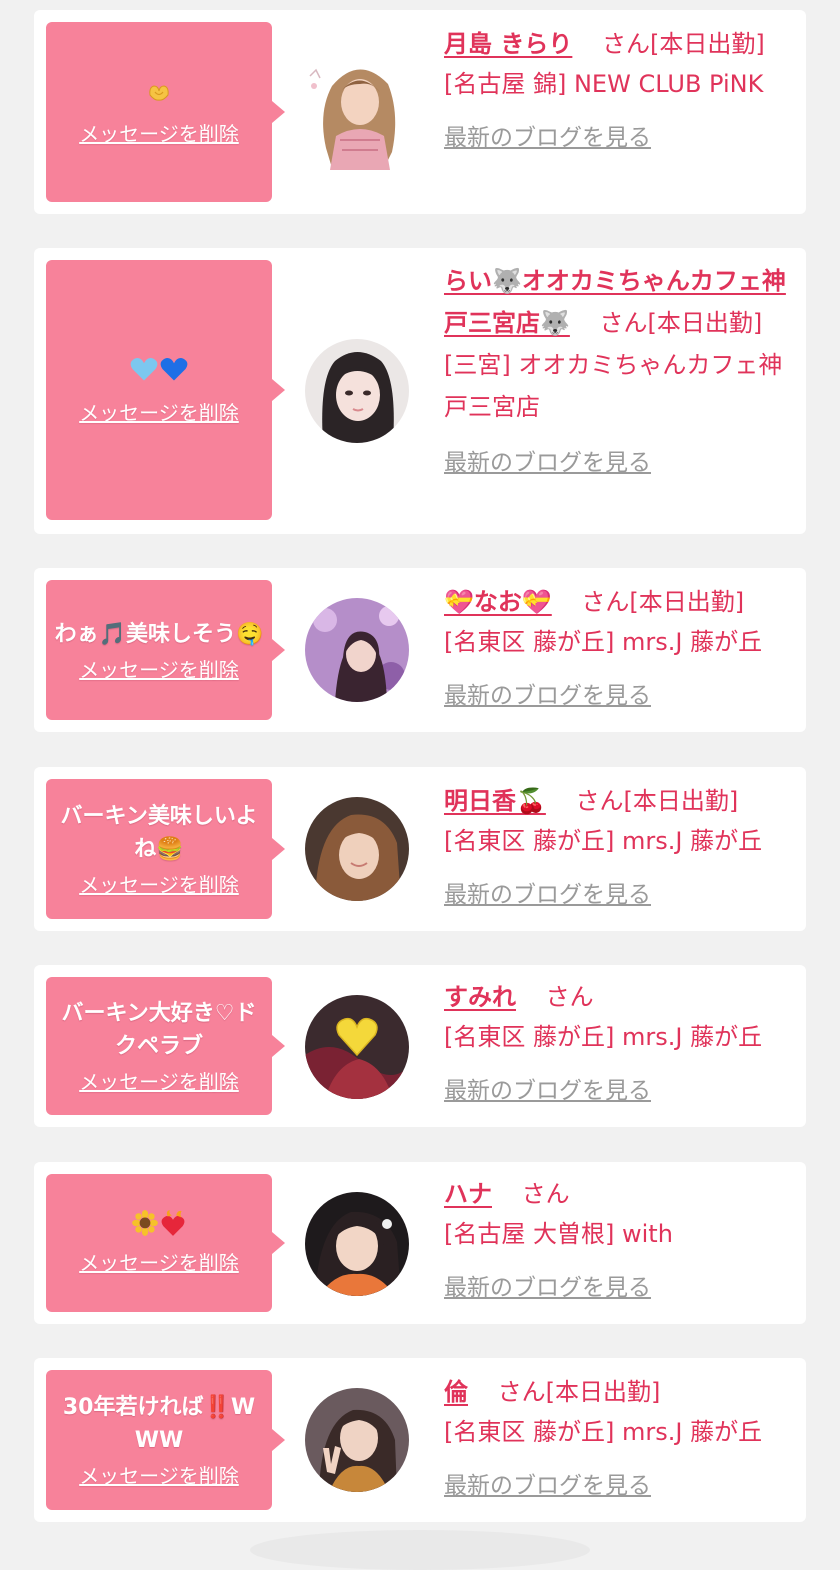  I want to click on message-text: バーキン大好き♡ドクペラブ, so click(159, 1030).